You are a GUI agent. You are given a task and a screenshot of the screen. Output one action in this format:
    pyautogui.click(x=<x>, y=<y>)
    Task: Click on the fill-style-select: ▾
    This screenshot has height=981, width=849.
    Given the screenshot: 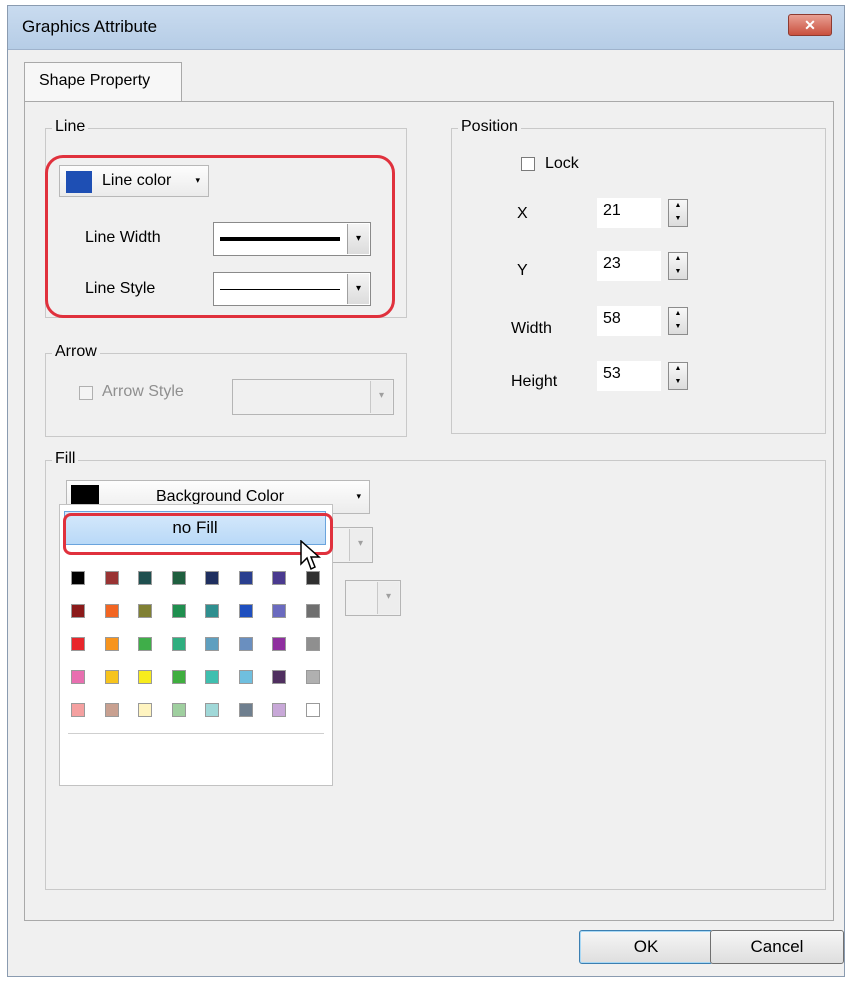 What is the action you would take?
    pyautogui.click(x=373, y=598)
    